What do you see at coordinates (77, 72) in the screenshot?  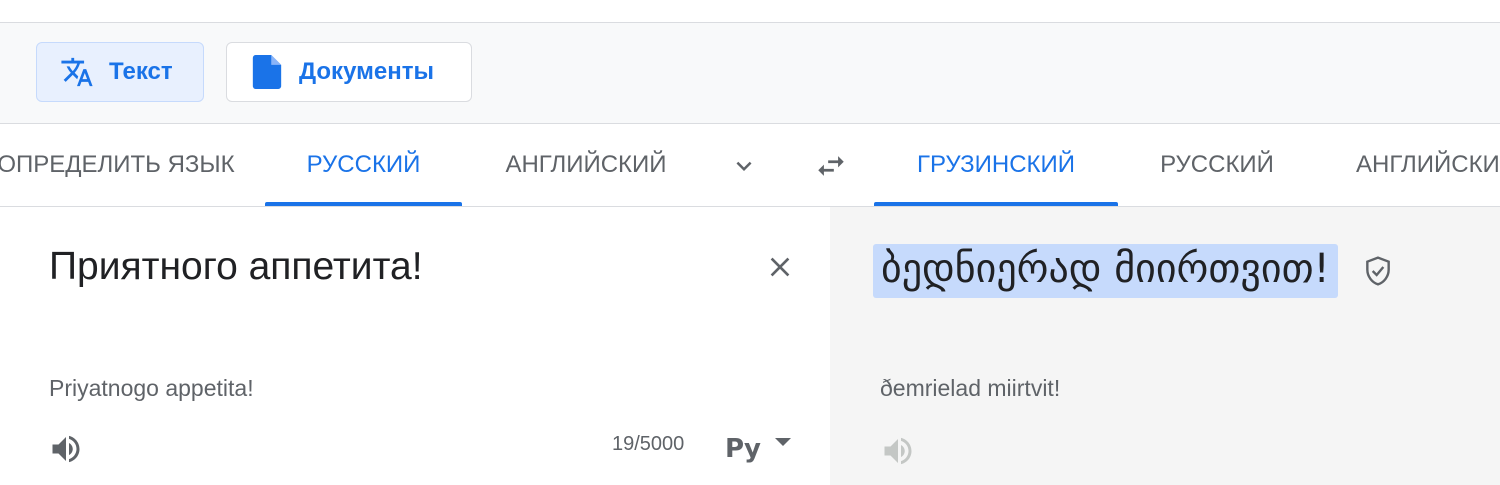 I see `translate-icon` at bounding box center [77, 72].